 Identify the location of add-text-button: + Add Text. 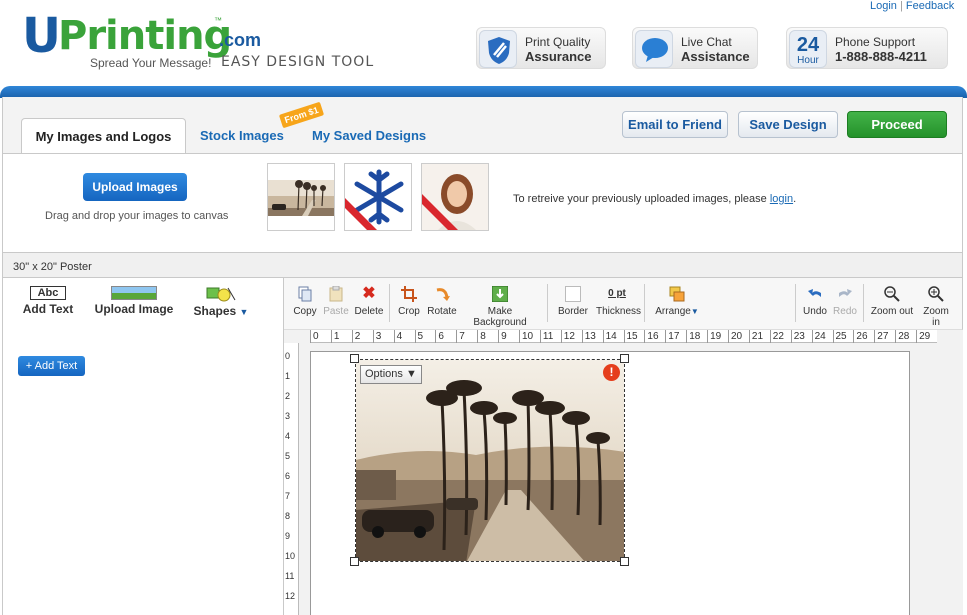
(51, 366).